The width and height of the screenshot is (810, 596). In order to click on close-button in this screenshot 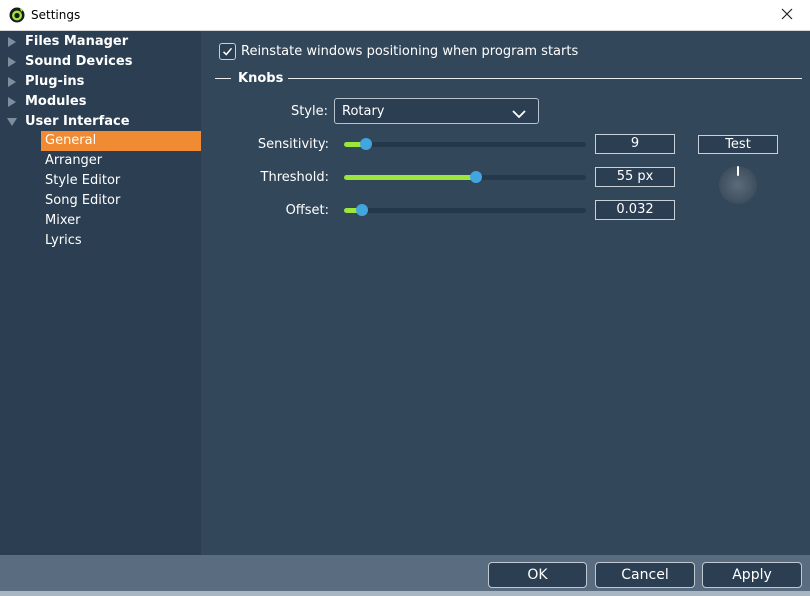, I will do `click(787, 15)`.